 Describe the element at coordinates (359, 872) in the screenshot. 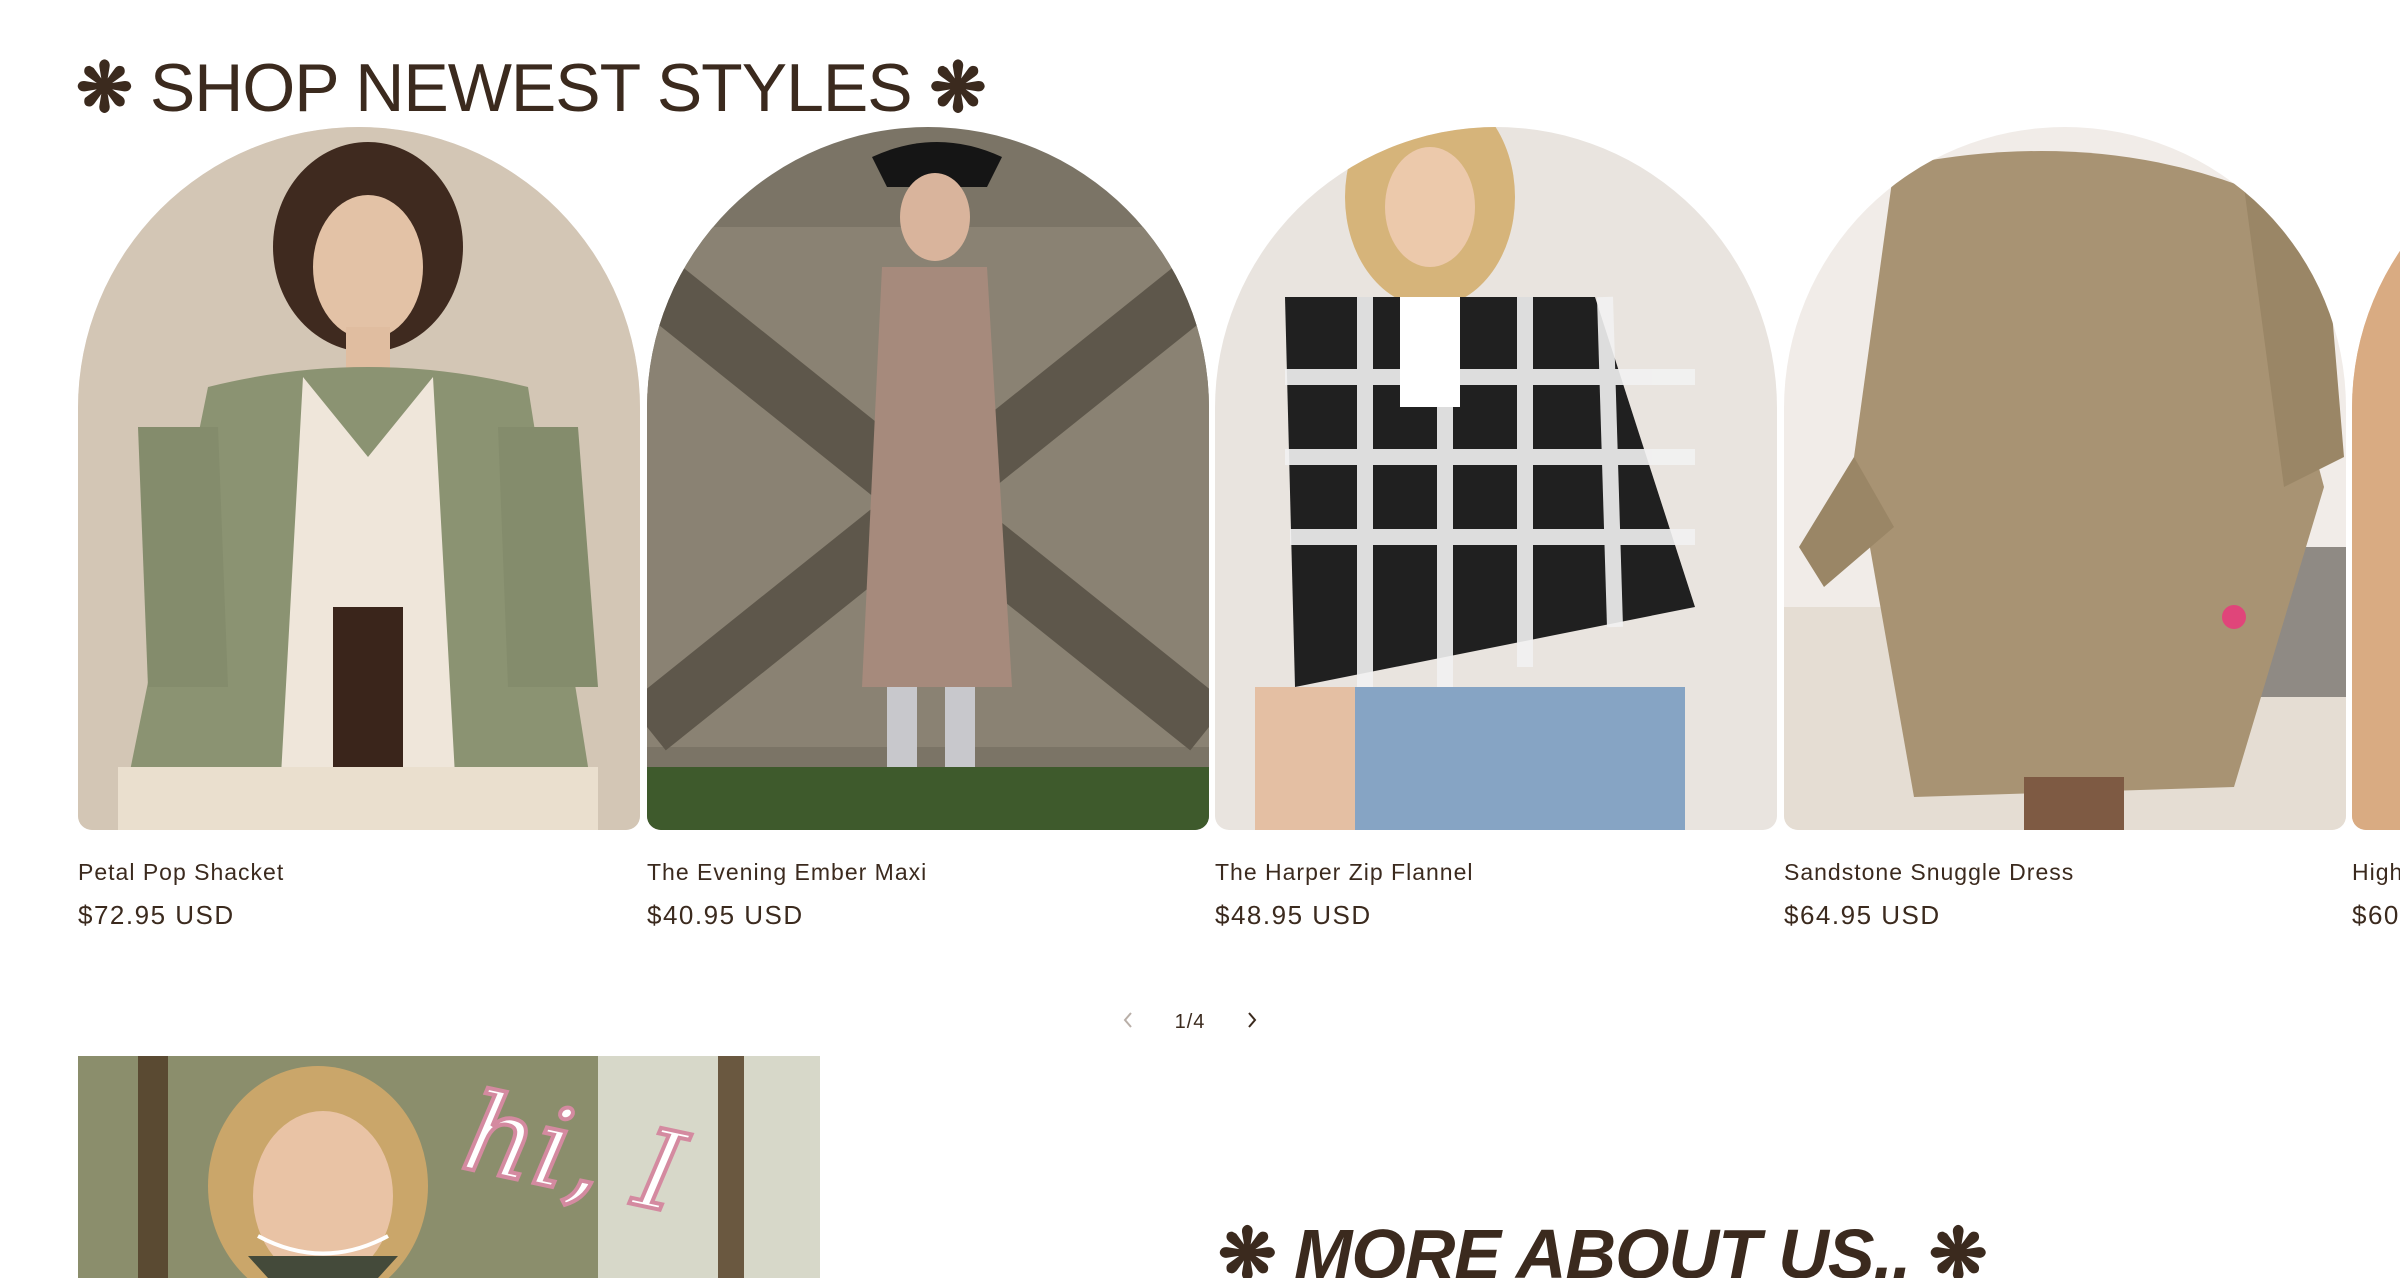

I see `product-name: Petal Pop Shacket` at that location.